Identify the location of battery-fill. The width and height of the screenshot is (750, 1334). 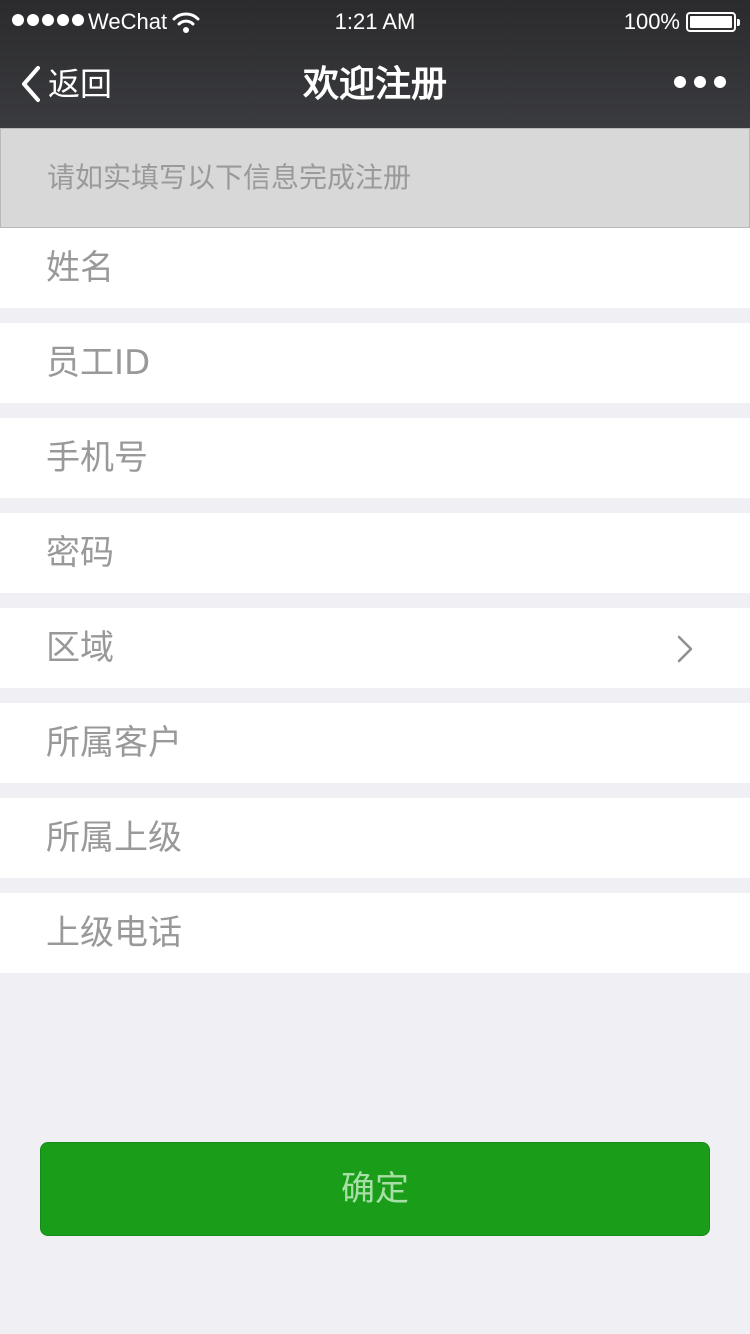
(711, 22).